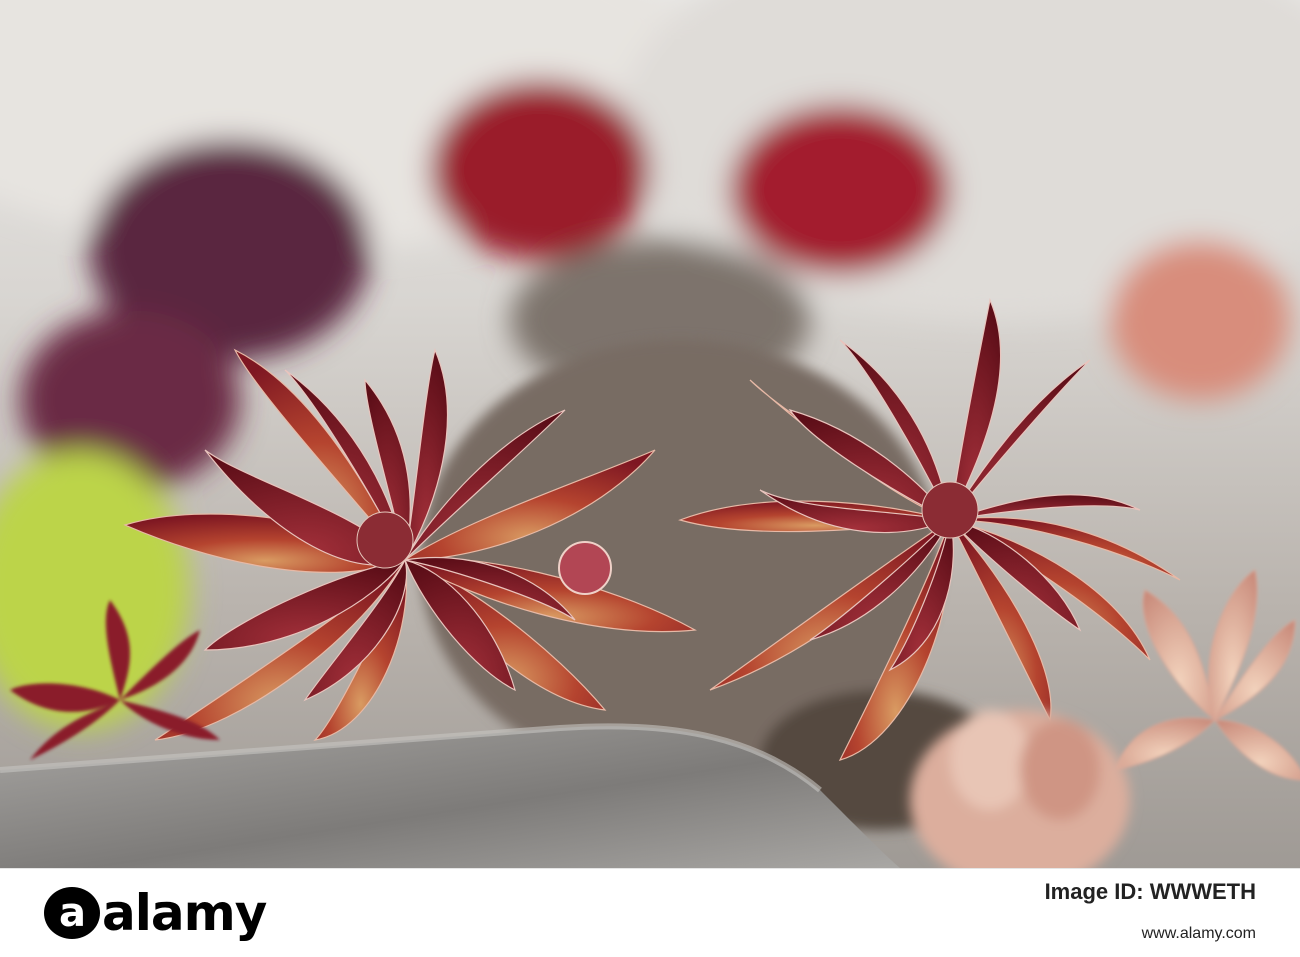 This screenshot has height=957, width=1300. What do you see at coordinates (585, 568) in the screenshot?
I see `bud` at bounding box center [585, 568].